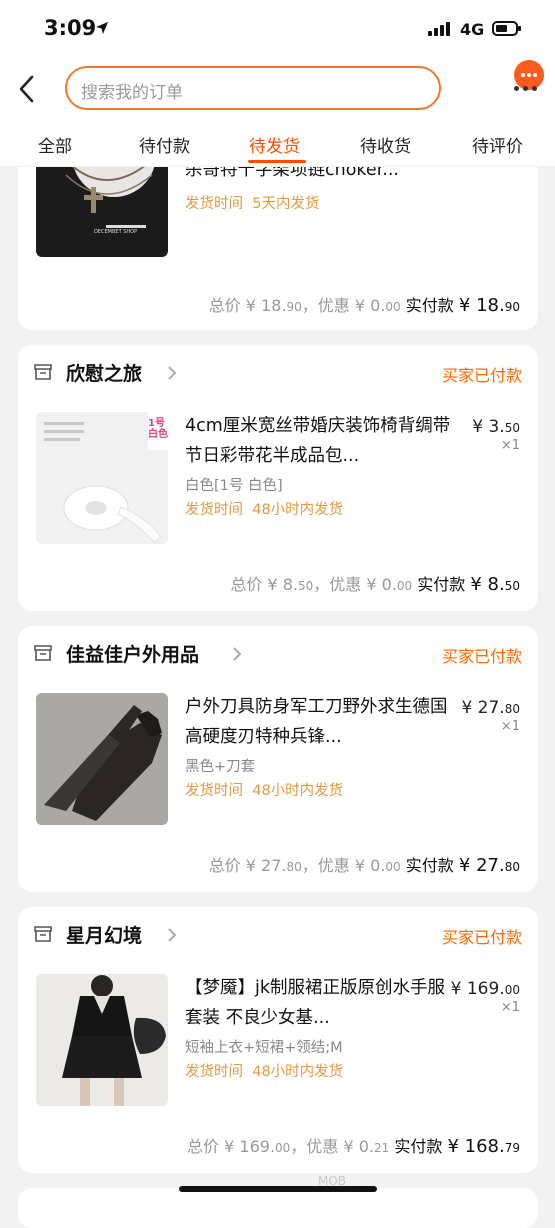 The image size is (555, 1228). Describe the element at coordinates (496, 427) in the screenshot. I see `unit-price: ¥ 3.50` at that location.